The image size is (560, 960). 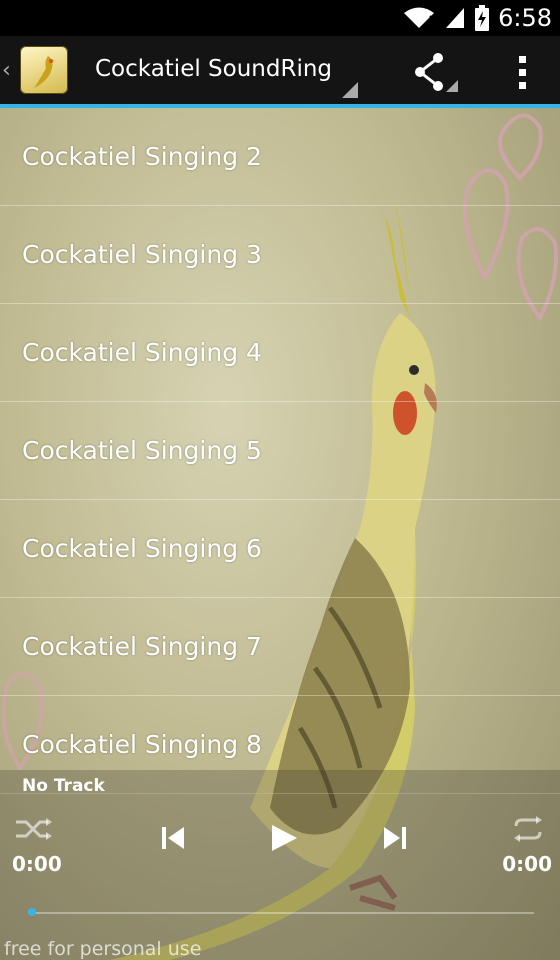 I want to click on wifi-icon, so click(x=419, y=17).